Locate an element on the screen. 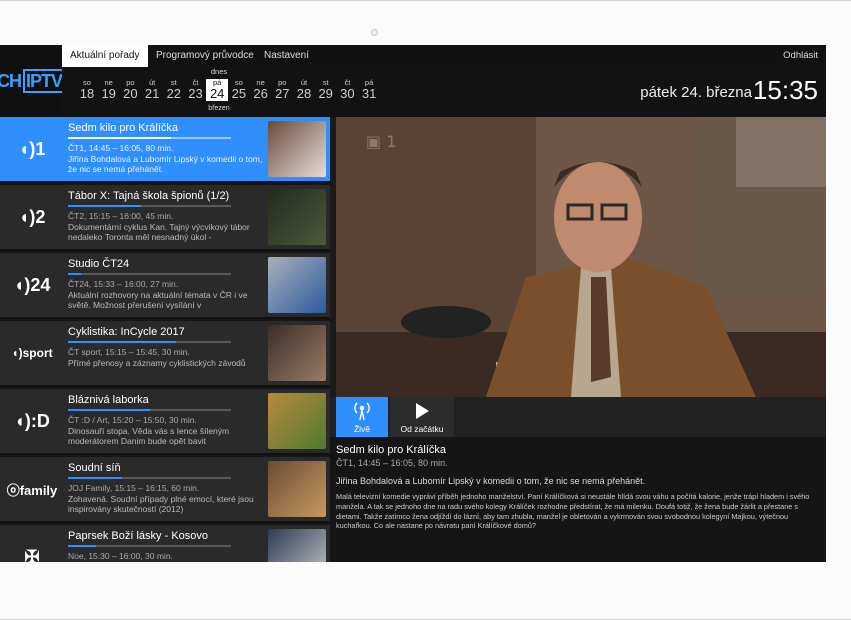 This screenshot has height=620, width=851. day-25: so 25 is located at coordinates (239, 90).